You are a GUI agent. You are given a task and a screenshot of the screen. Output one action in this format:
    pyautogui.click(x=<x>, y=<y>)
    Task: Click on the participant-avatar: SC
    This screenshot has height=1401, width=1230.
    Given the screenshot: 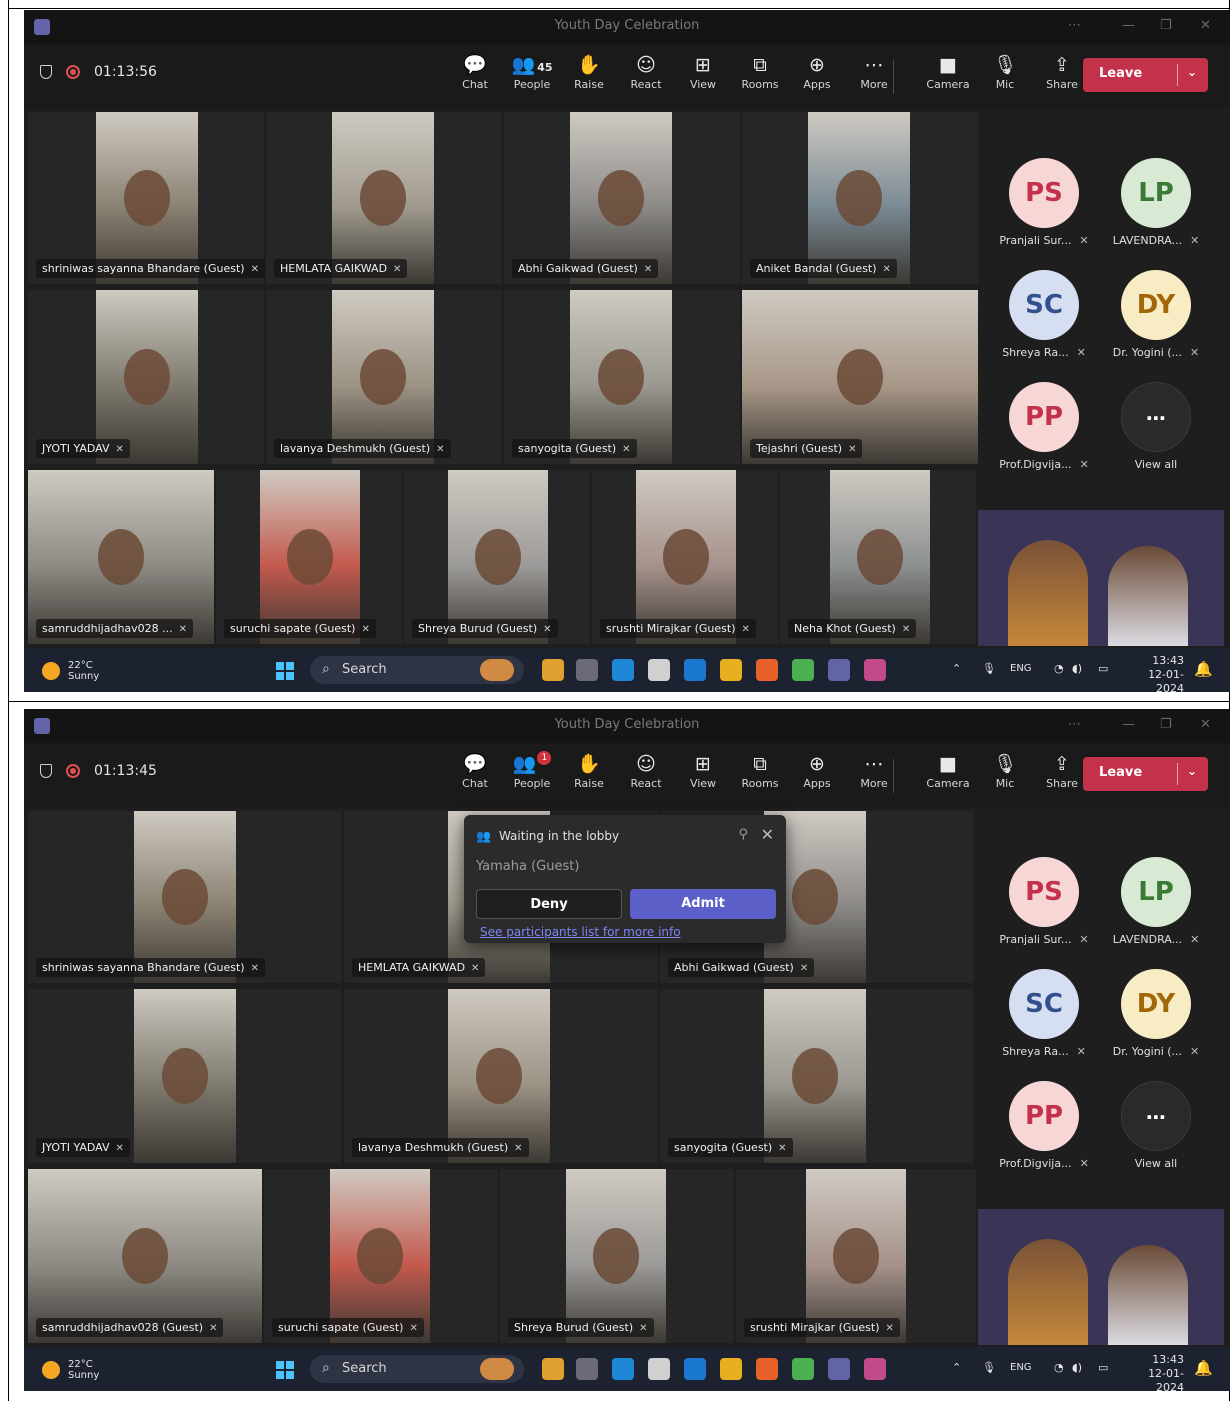 What is the action you would take?
    pyautogui.click(x=1044, y=1004)
    